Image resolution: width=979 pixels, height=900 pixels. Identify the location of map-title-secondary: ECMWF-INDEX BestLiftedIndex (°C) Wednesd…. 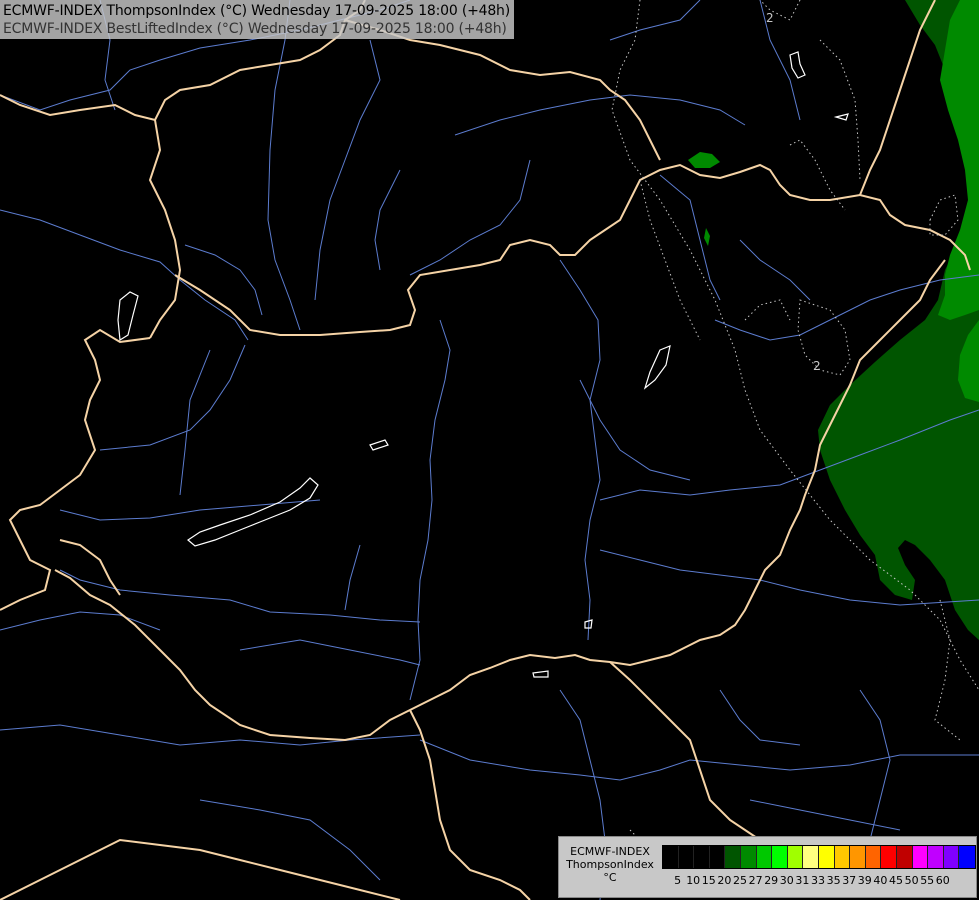
(255, 29).